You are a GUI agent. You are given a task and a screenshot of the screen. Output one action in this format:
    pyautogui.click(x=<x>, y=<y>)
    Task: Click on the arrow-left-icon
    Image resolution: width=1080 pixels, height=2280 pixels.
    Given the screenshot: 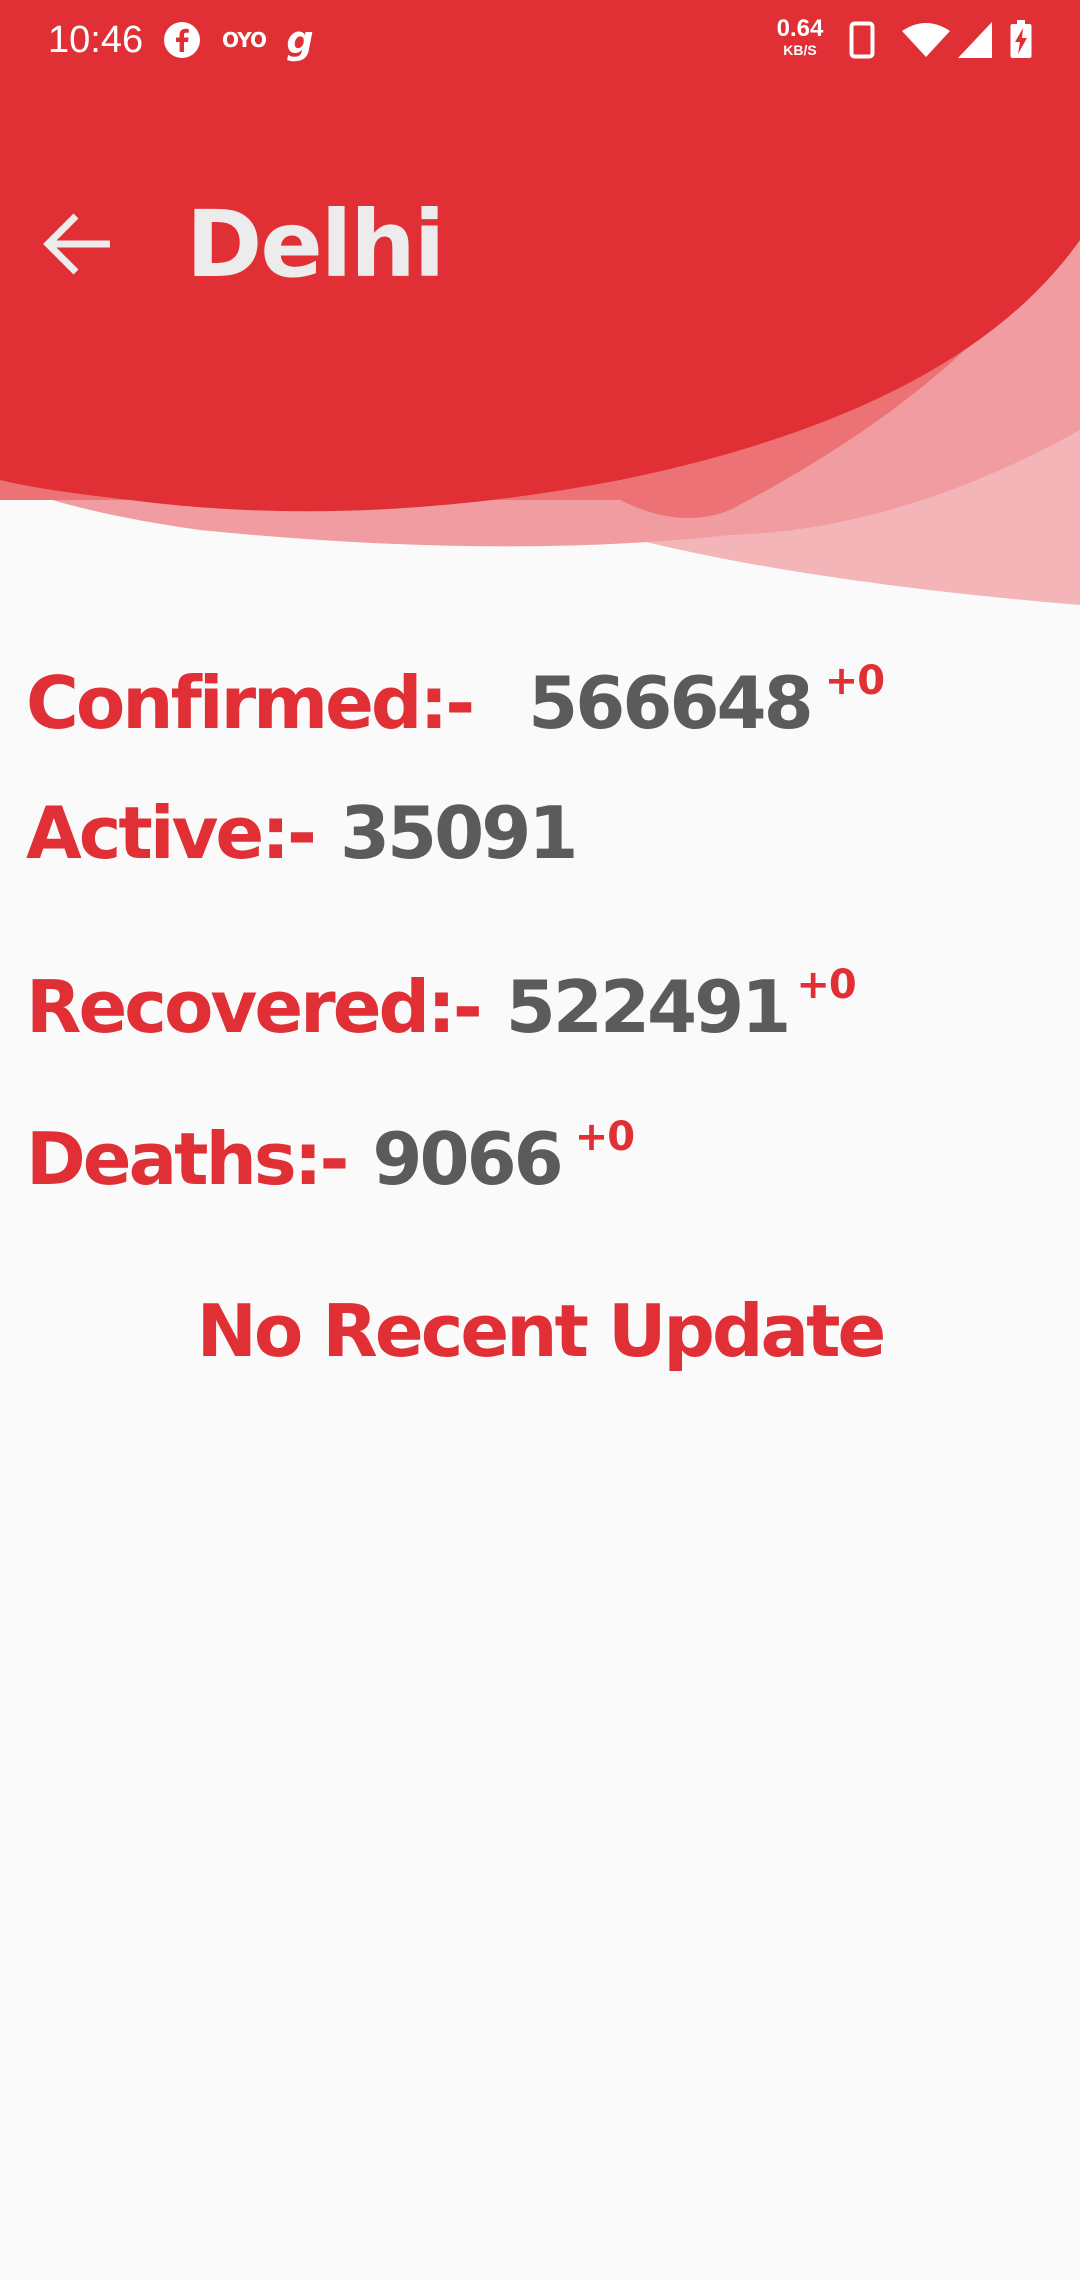 What is the action you would take?
    pyautogui.click(x=76, y=244)
    